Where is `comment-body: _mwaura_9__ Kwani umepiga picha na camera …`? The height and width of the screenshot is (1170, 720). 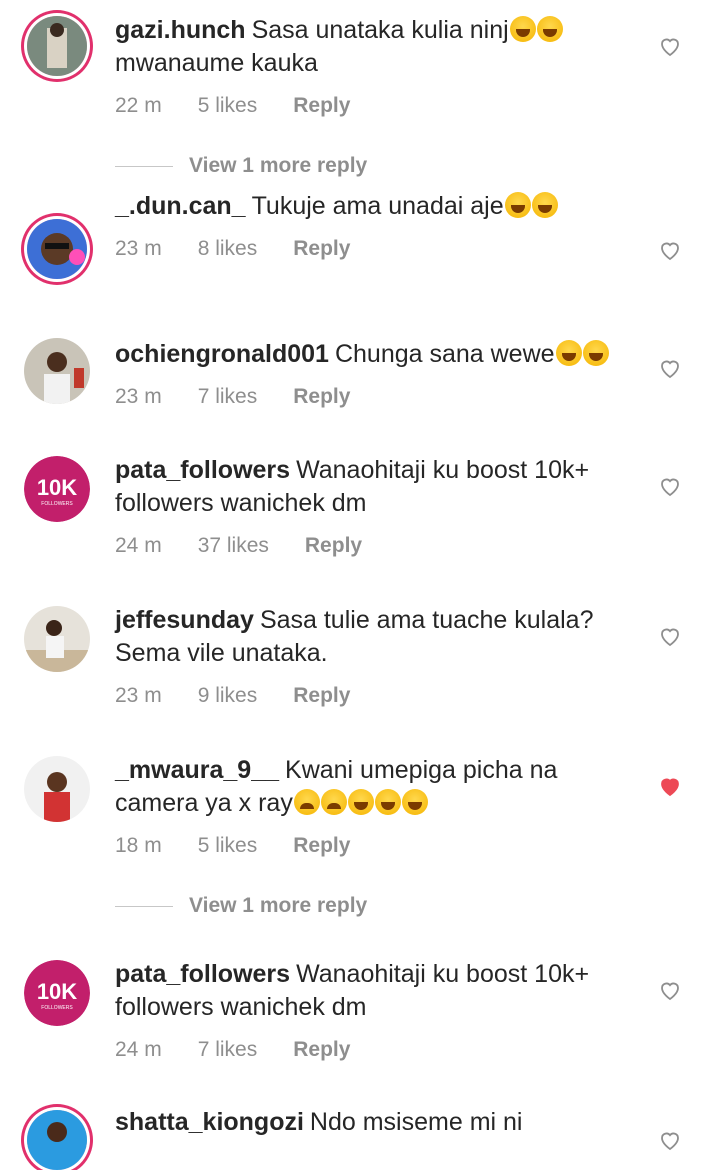 comment-body: _mwaura_9__ Kwani umepiga picha na camera … is located at coordinates (377, 806).